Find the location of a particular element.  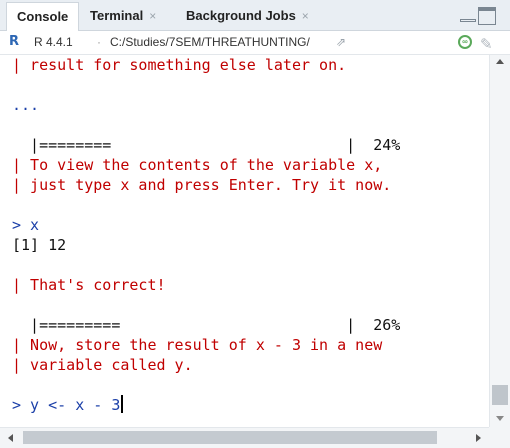

go-to-directory-icon: ⇗ is located at coordinates (341, 42).